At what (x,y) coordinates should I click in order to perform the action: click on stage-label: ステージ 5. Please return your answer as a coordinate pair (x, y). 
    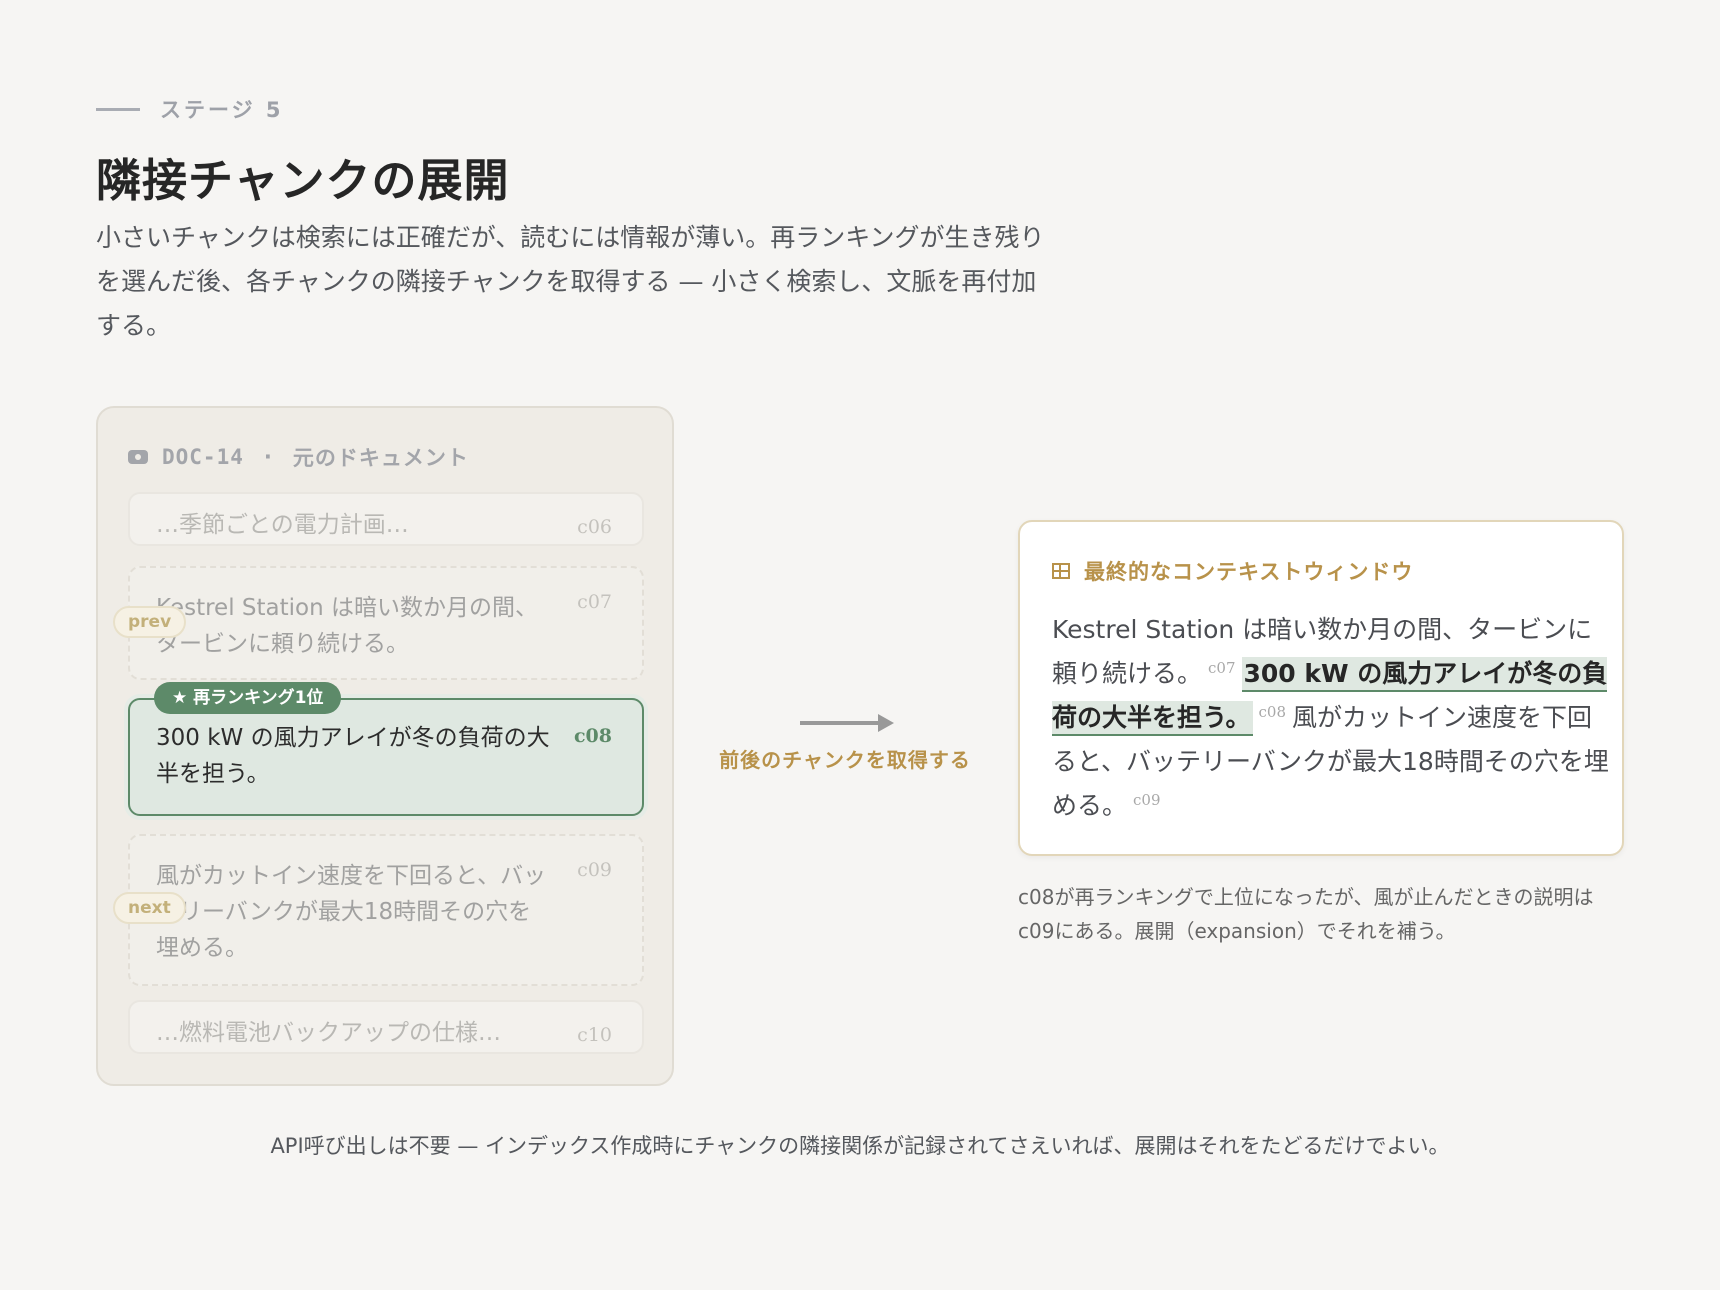
    Looking at the image, I should click on (222, 110).